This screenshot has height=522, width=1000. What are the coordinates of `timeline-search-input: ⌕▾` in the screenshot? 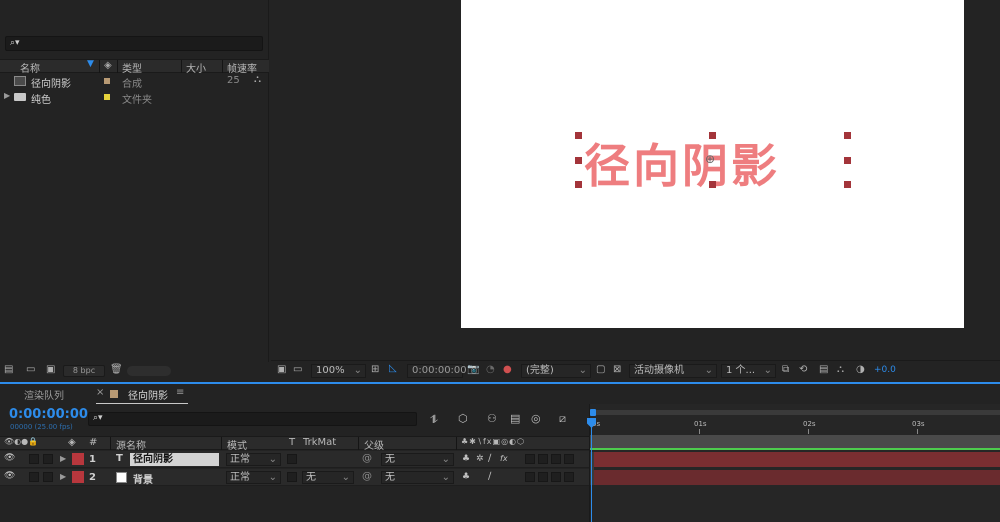 It's located at (252, 419).